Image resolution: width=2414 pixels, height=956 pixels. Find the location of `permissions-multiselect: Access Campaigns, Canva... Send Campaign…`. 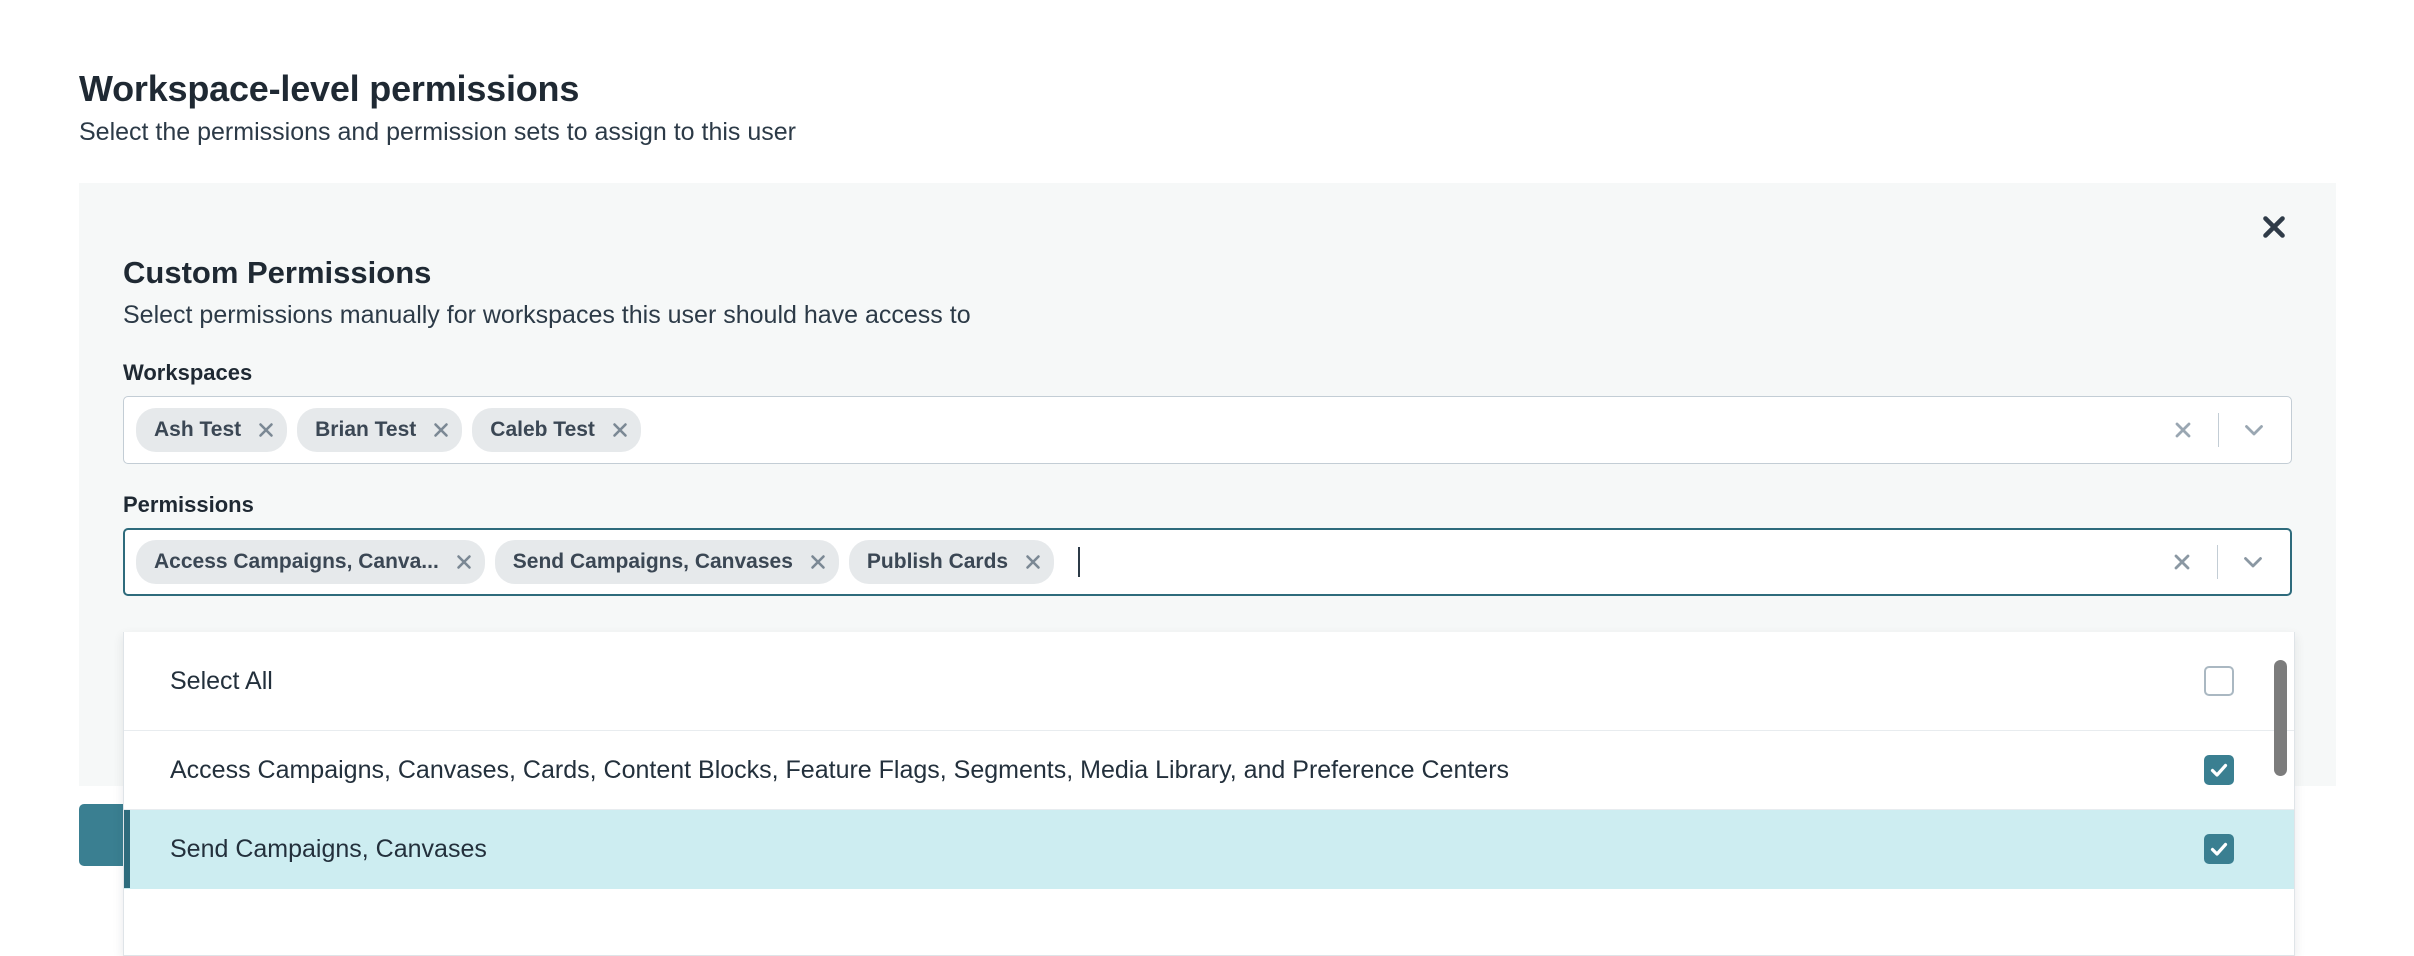

permissions-multiselect: Access Campaigns, Canva... Send Campaign… is located at coordinates (1207, 562).